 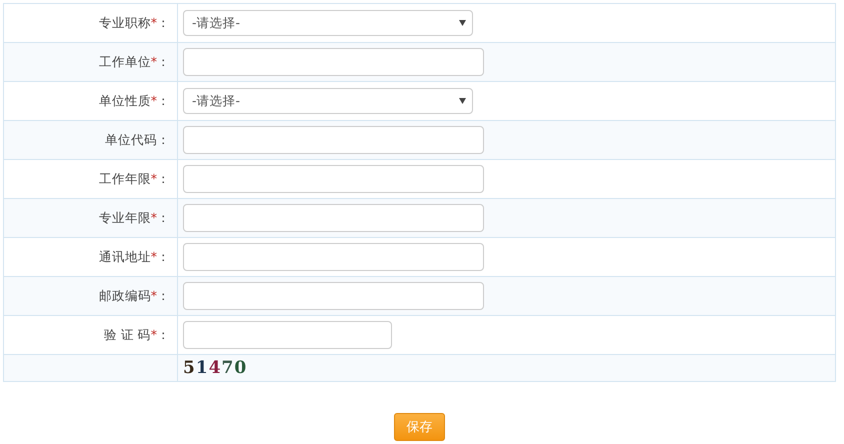 What do you see at coordinates (134, 100) in the screenshot?
I see `field-label: 单位性质*：` at bounding box center [134, 100].